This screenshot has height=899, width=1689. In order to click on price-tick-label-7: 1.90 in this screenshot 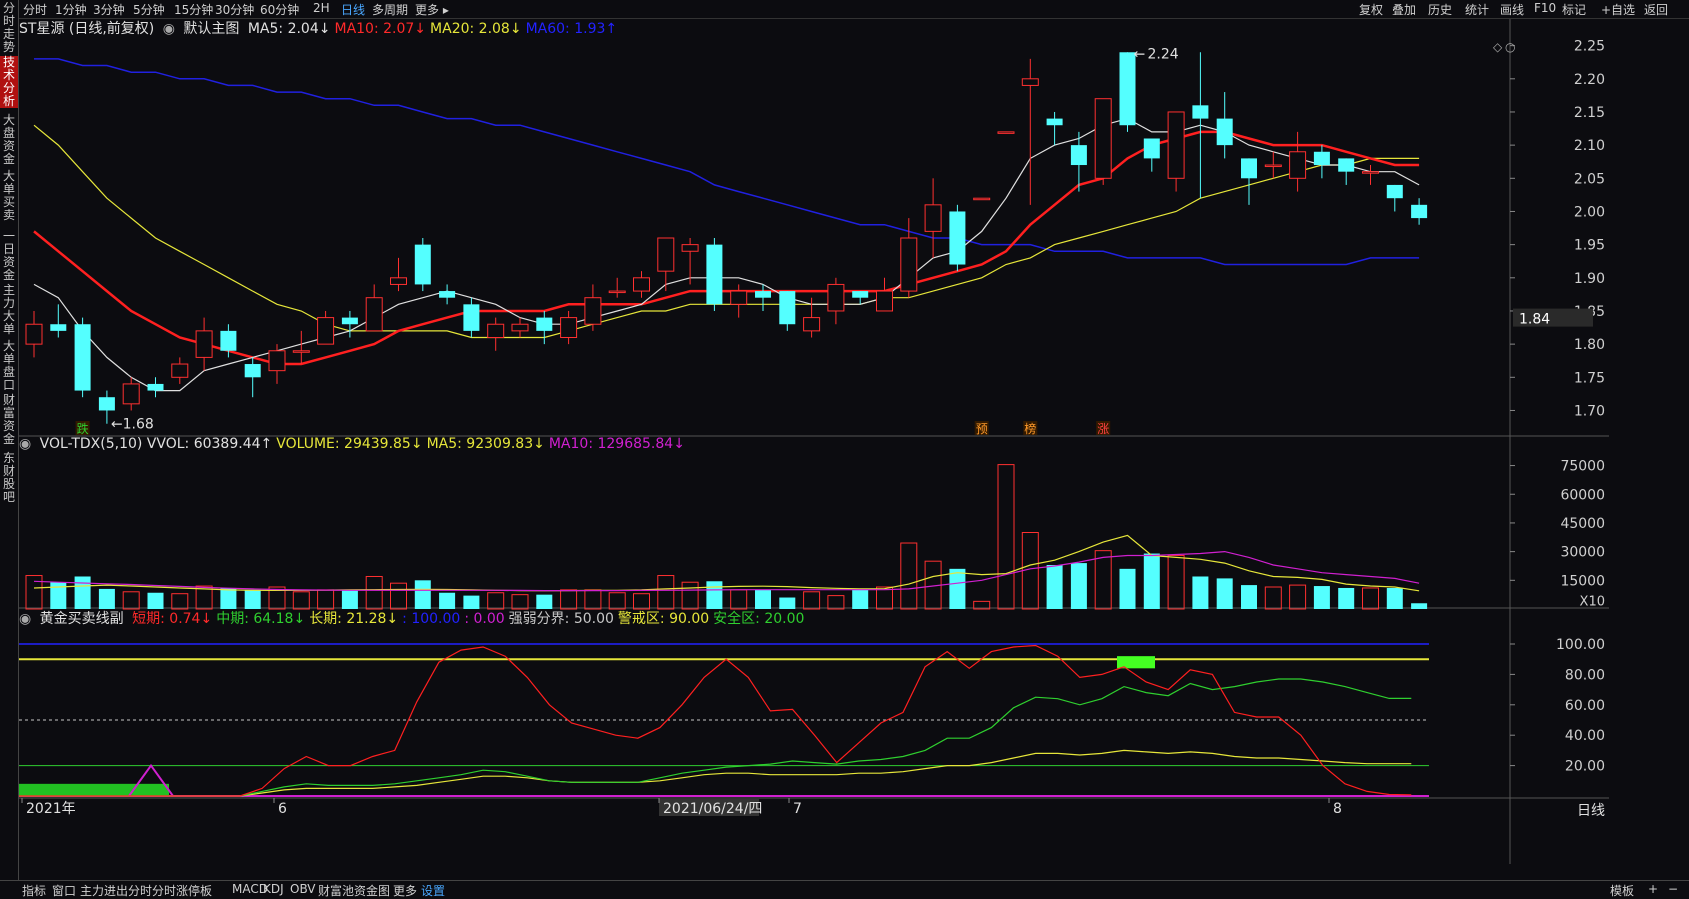, I will do `click(1589, 279)`.